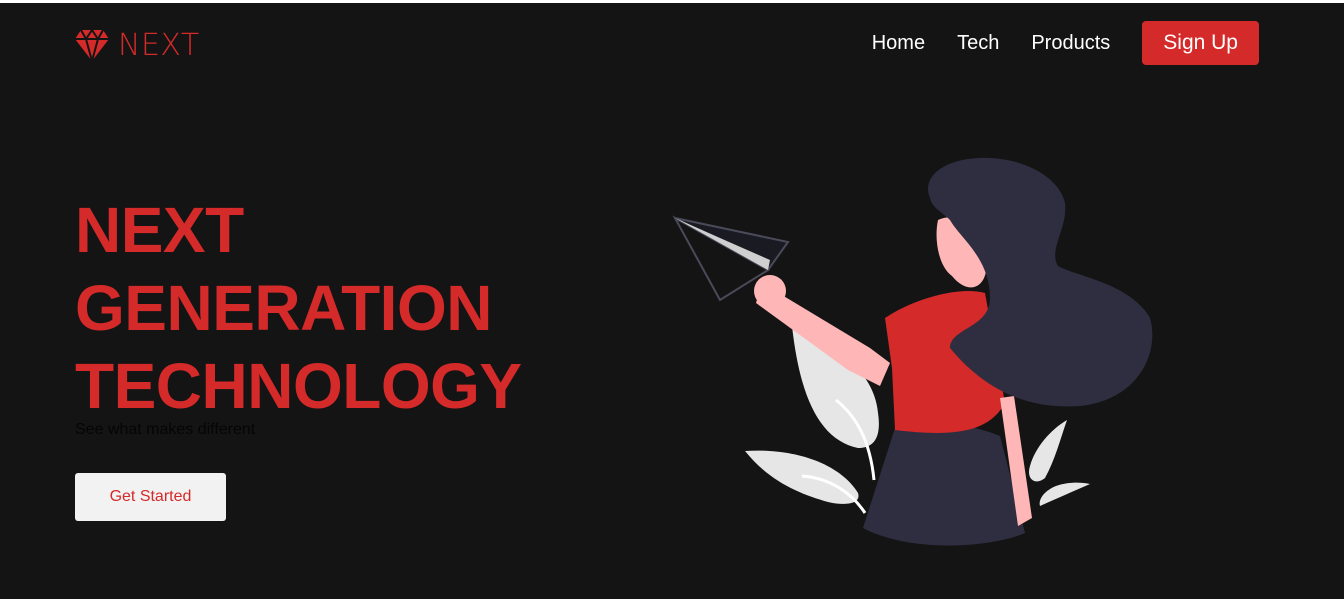 This screenshot has width=1344, height=599. I want to click on nav-tech: Tech, so click(978, 43).